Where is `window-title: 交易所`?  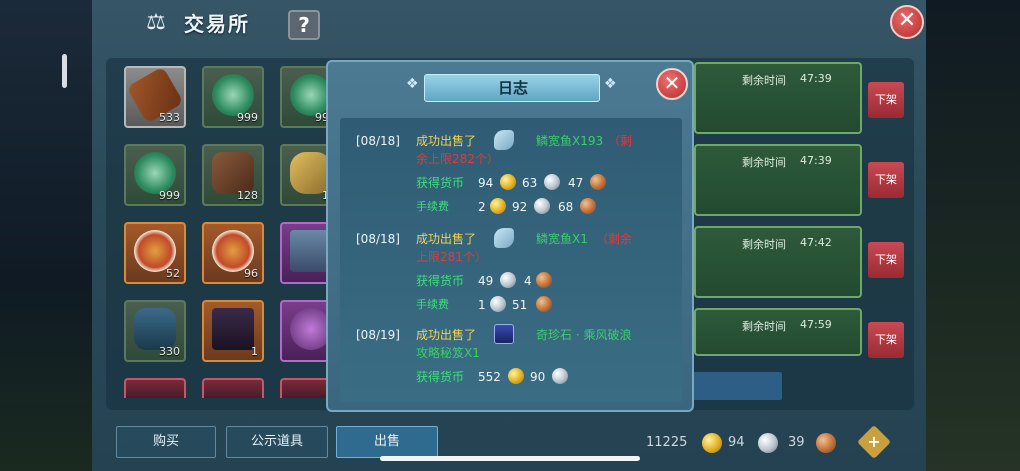
window-title: 交易所 is located at coordinates (217, 24).